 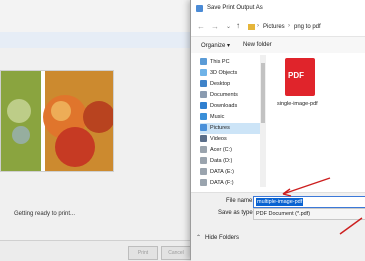 I want to click on annotation-arrows, so click(x=322, y=206).